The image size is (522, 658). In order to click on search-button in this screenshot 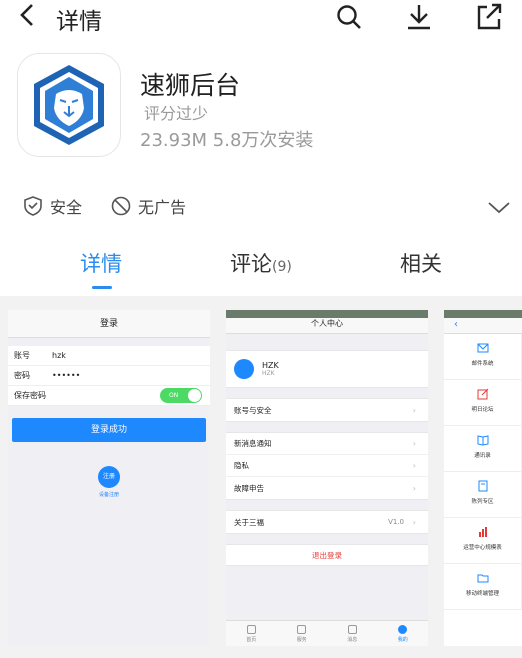, I will do `click(349, 17)`.